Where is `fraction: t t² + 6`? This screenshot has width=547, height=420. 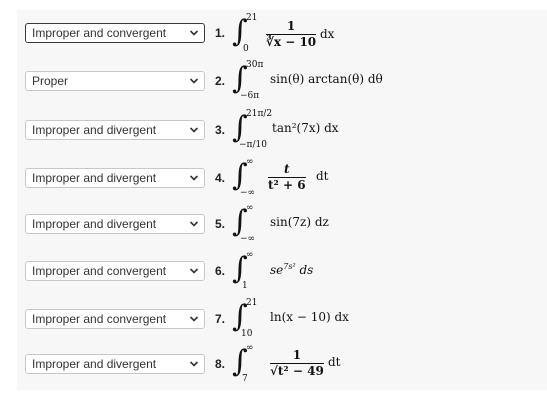
fraction: t t² + 6 is located at coordinates (287, 177).